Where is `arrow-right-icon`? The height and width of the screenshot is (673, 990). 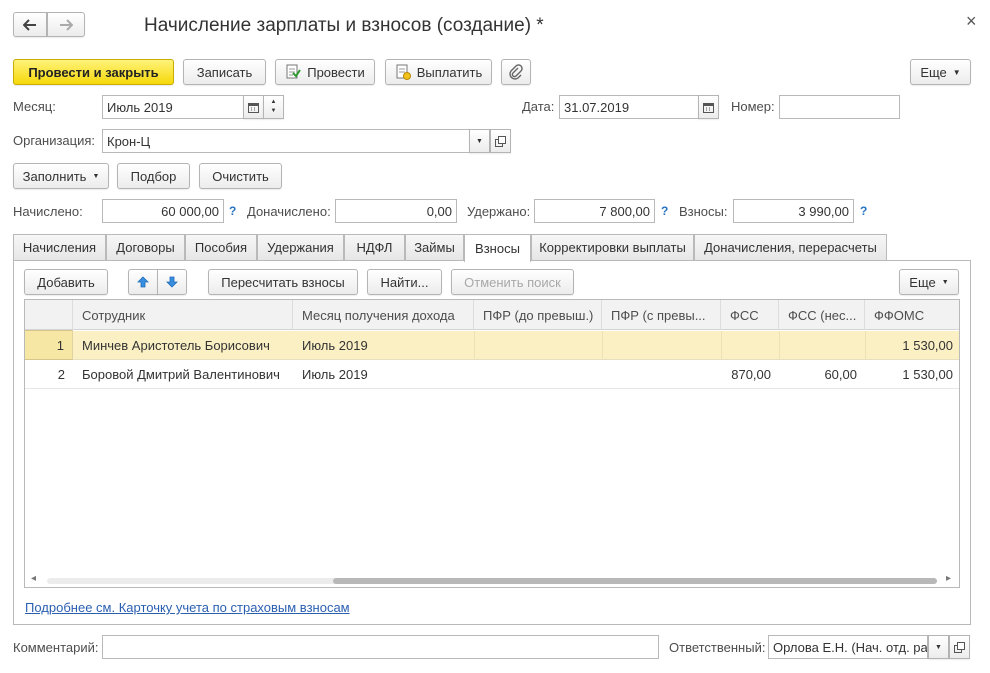 arrow-right-icon is located at coordinates (66, 24).